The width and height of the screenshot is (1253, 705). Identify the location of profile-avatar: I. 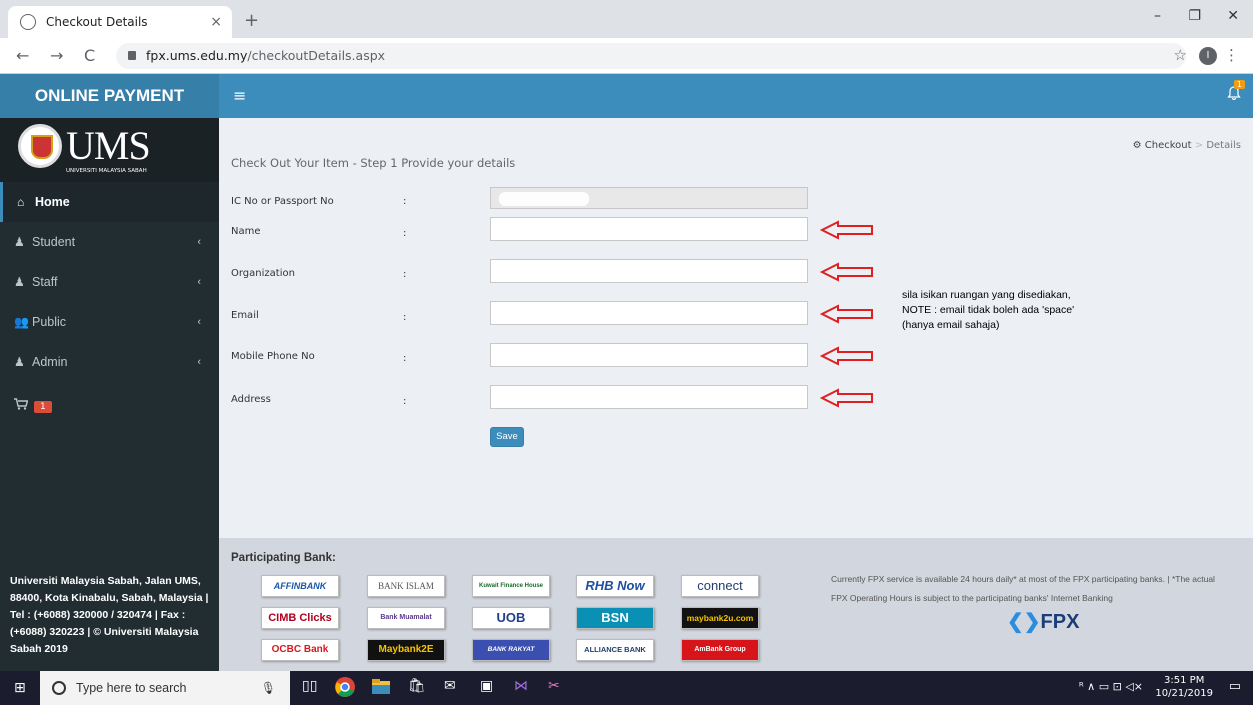
(1208, 56).